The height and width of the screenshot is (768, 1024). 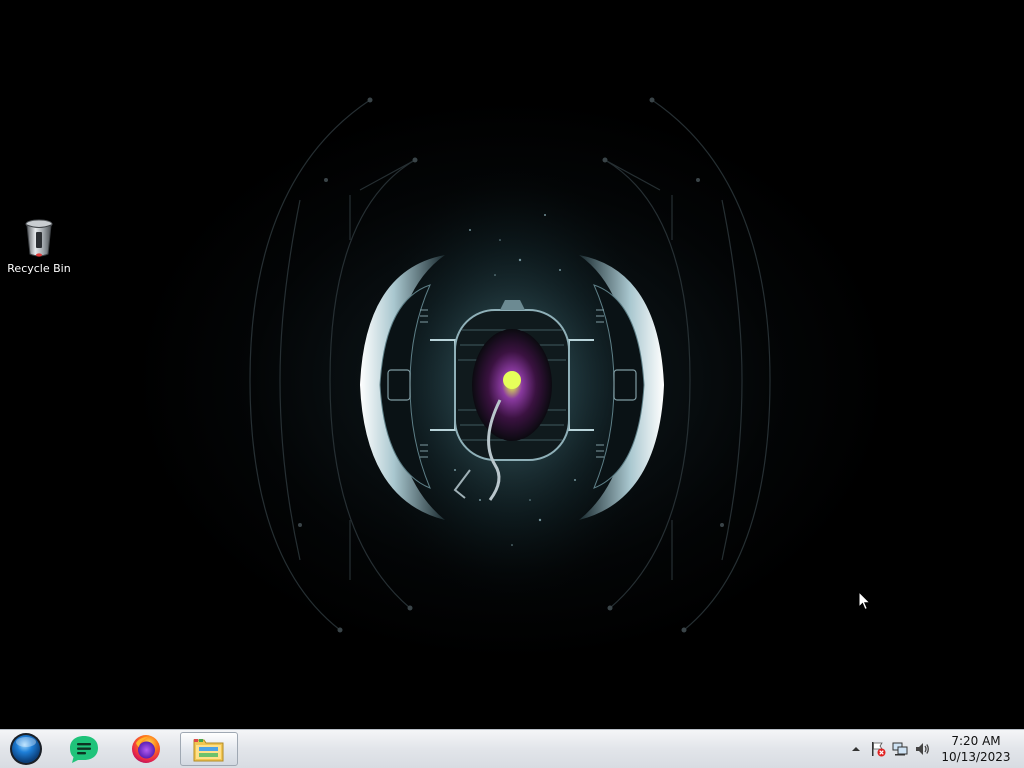 I want to click on taskbar-firefox-button, so click(x=146, y=749).